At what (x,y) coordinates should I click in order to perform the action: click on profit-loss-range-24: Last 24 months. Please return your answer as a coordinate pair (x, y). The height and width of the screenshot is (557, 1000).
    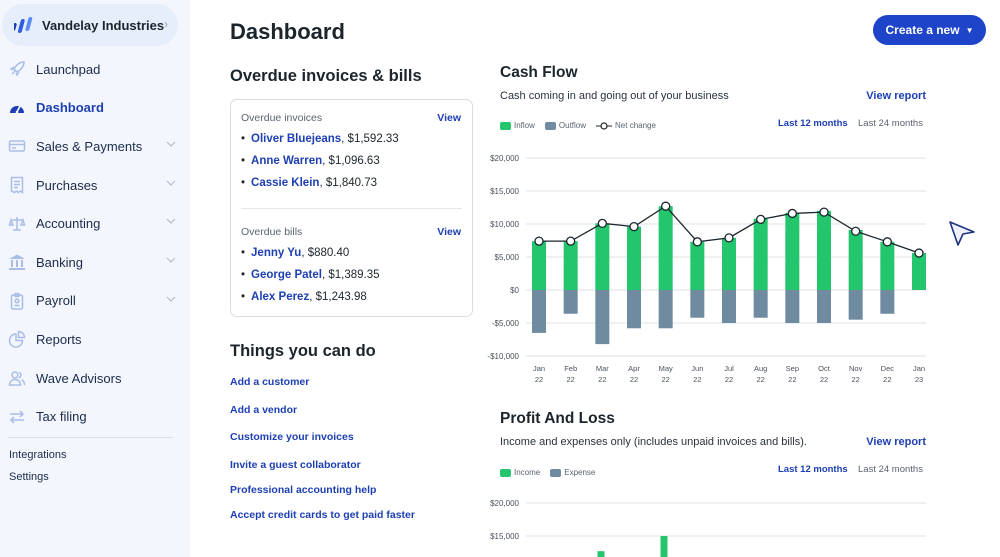
    Looking at the image, I should click on (890, 469).